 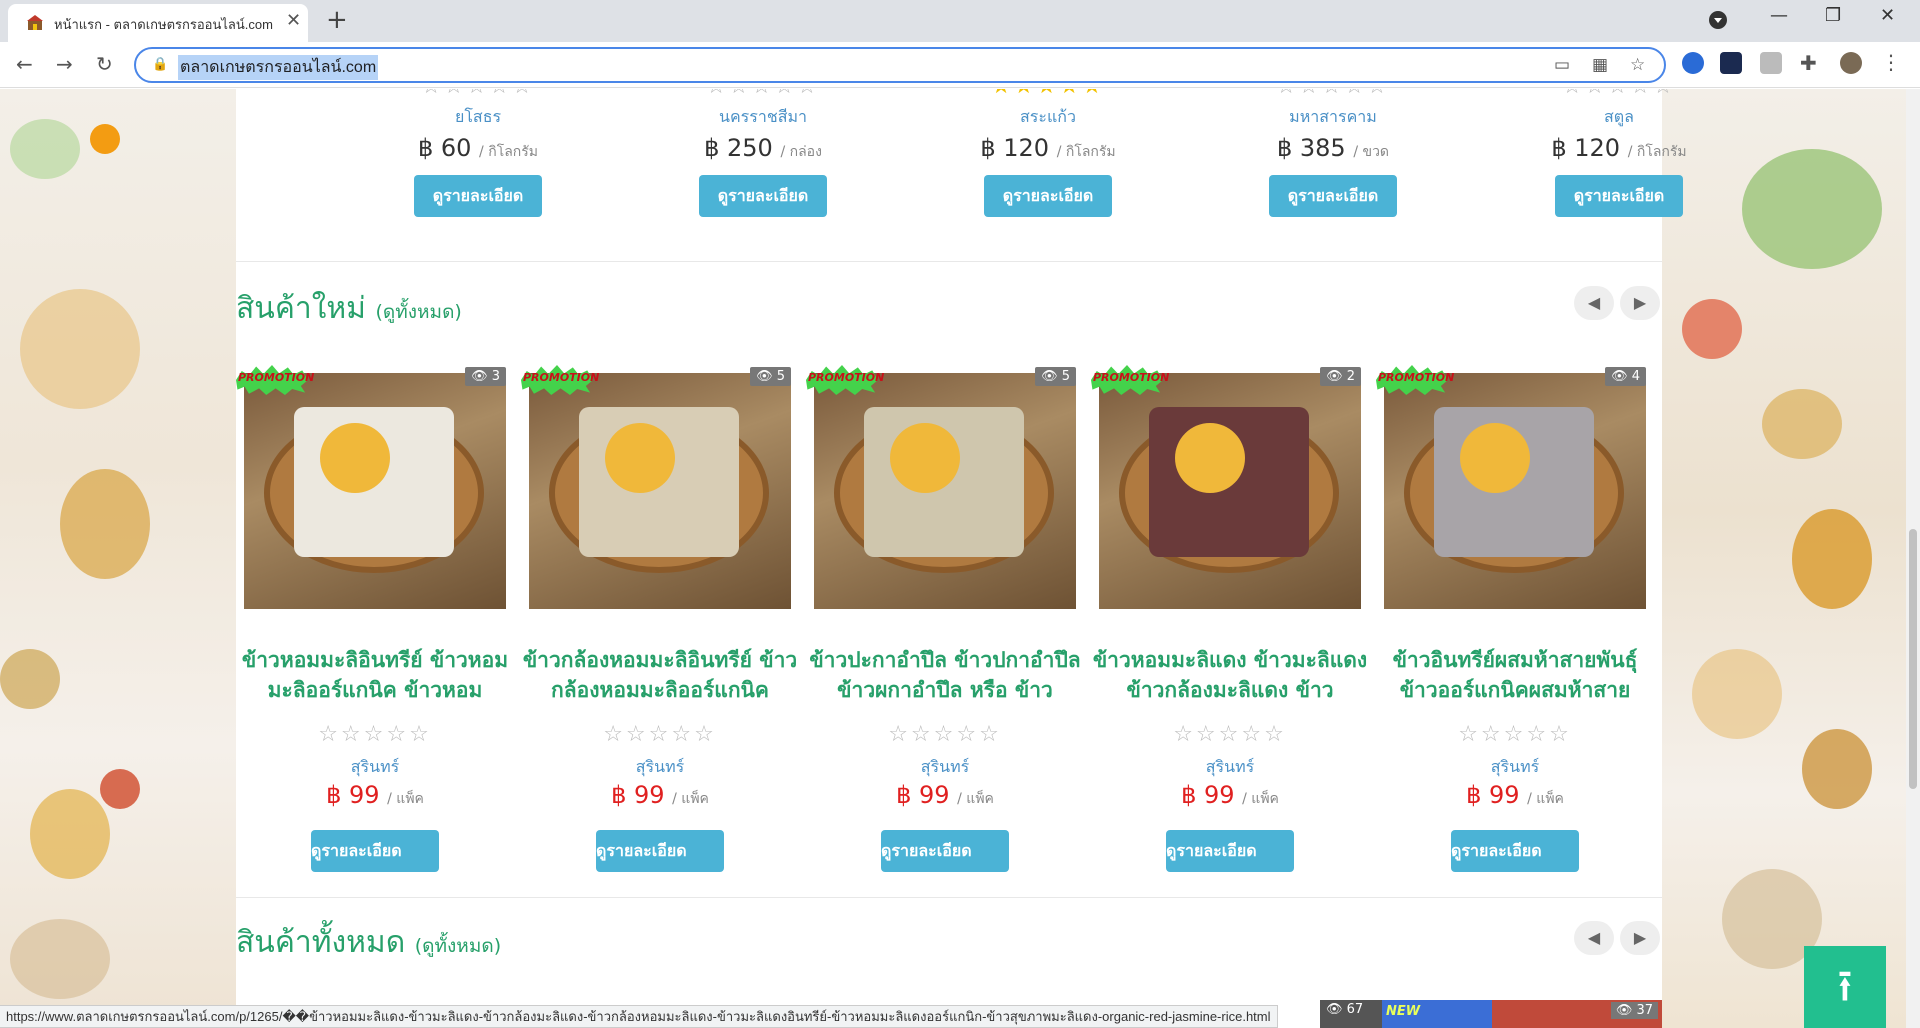 What do you see at coordinates (1891, 62) in the screenshot?
I see `menu-icon: ⋮` at bounding box center [1891, 62].